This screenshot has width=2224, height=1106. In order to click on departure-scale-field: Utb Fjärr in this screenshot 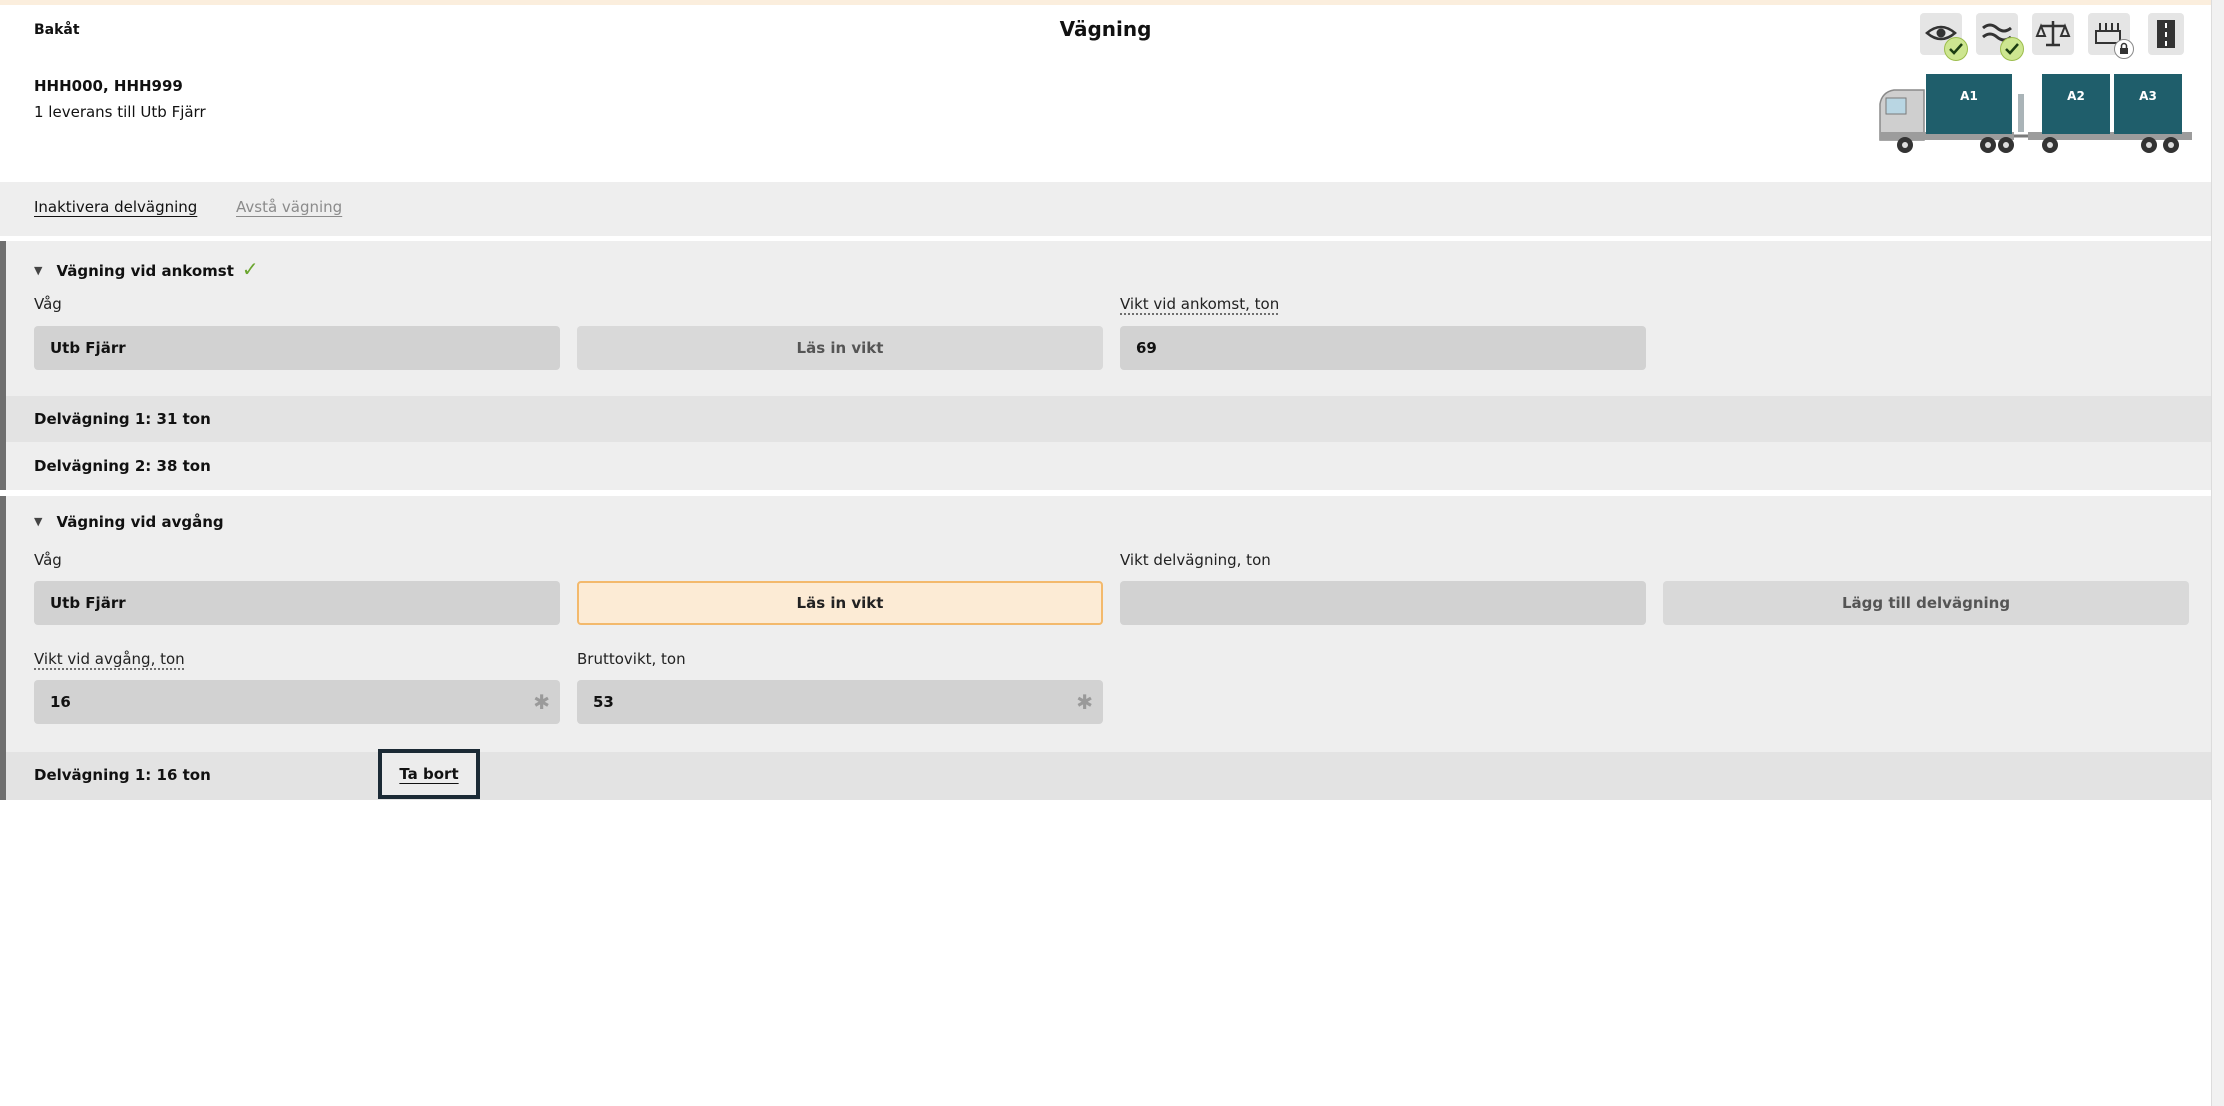, I will do `click(297, 603)`.